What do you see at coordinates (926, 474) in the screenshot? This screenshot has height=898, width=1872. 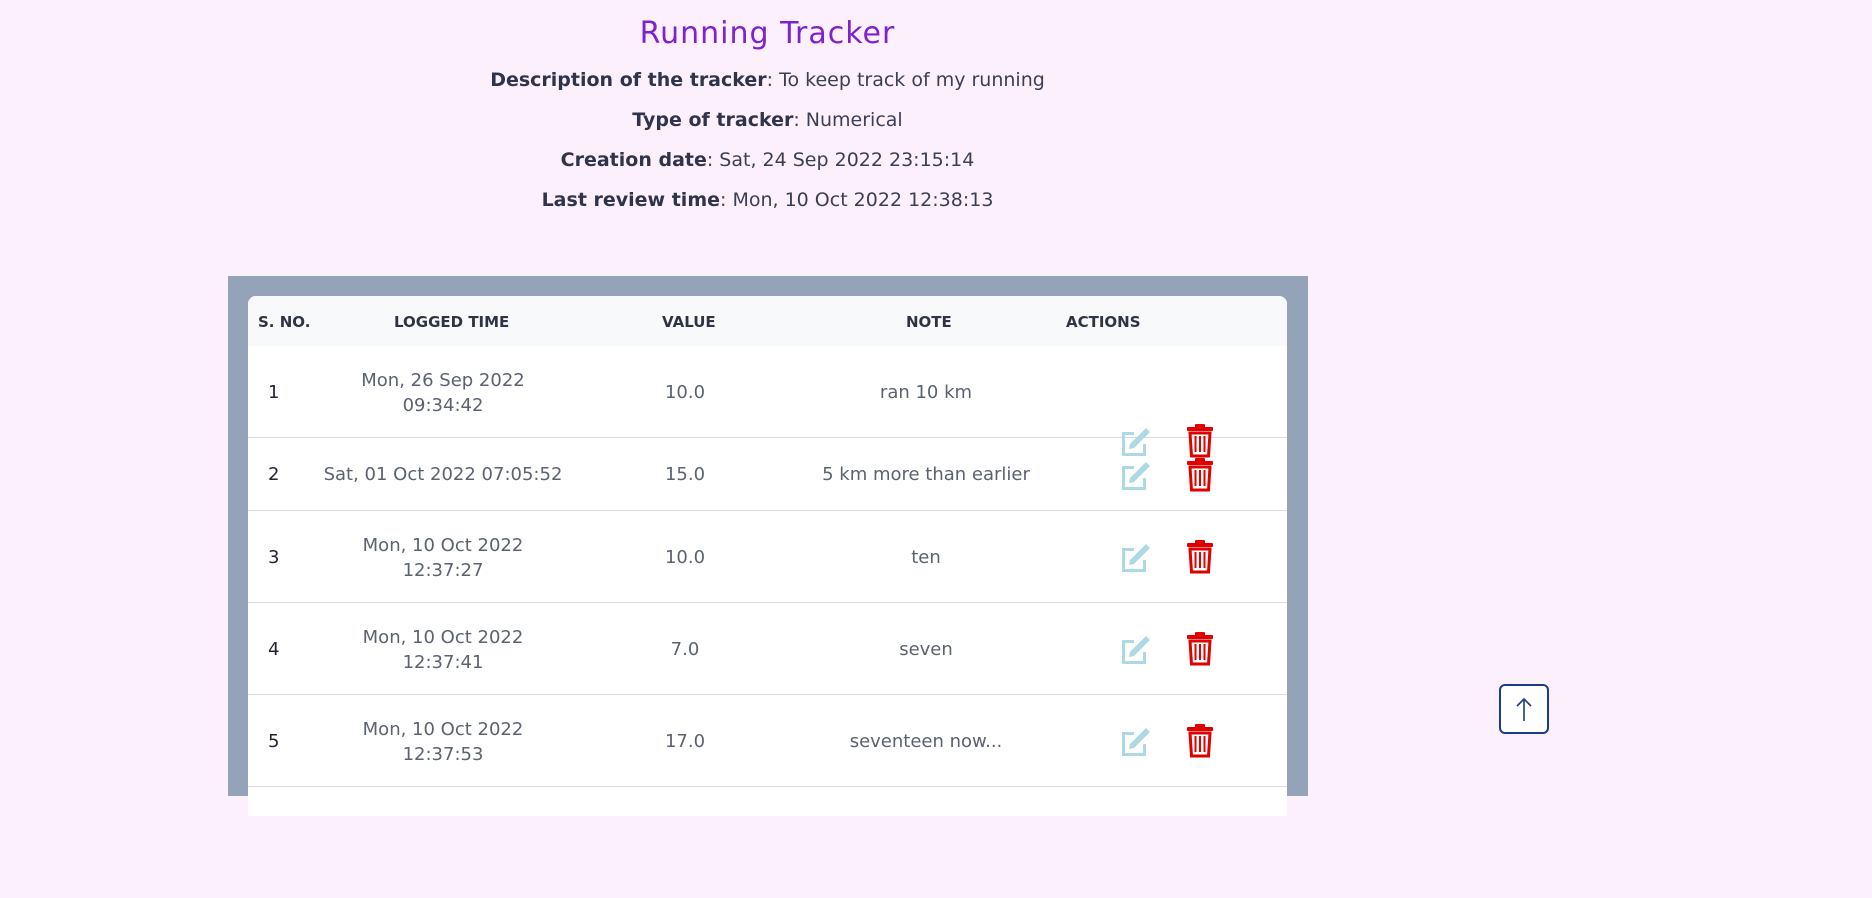 I see `row-note: 5 km more than earlier` at bounding box center [926, 474].